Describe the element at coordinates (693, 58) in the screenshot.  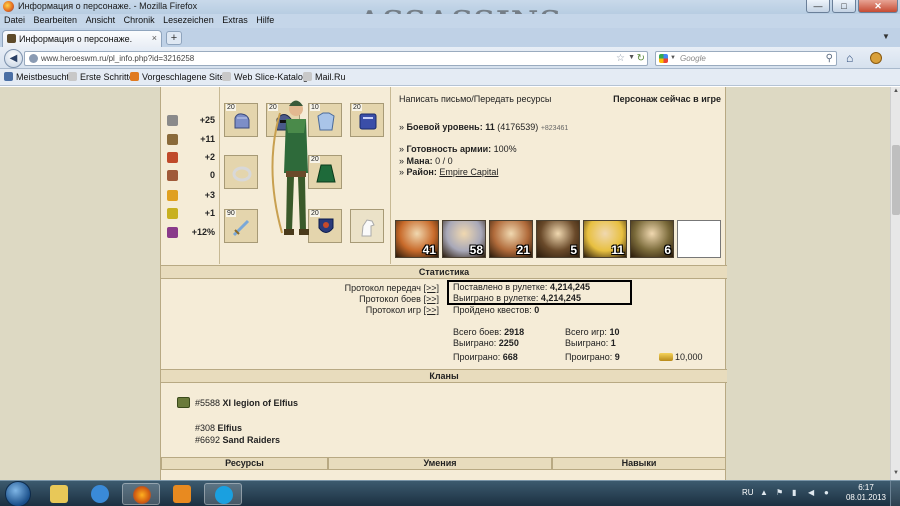
I see `search-placeholder: Google` at that location.